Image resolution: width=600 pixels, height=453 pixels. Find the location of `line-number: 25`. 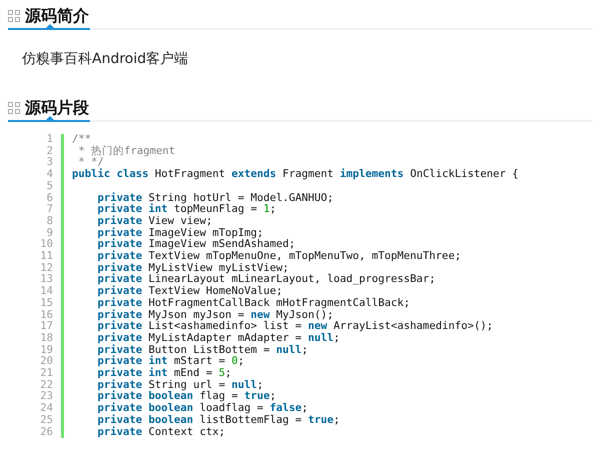

line-number: 25 is located at coordinates (46, 420).